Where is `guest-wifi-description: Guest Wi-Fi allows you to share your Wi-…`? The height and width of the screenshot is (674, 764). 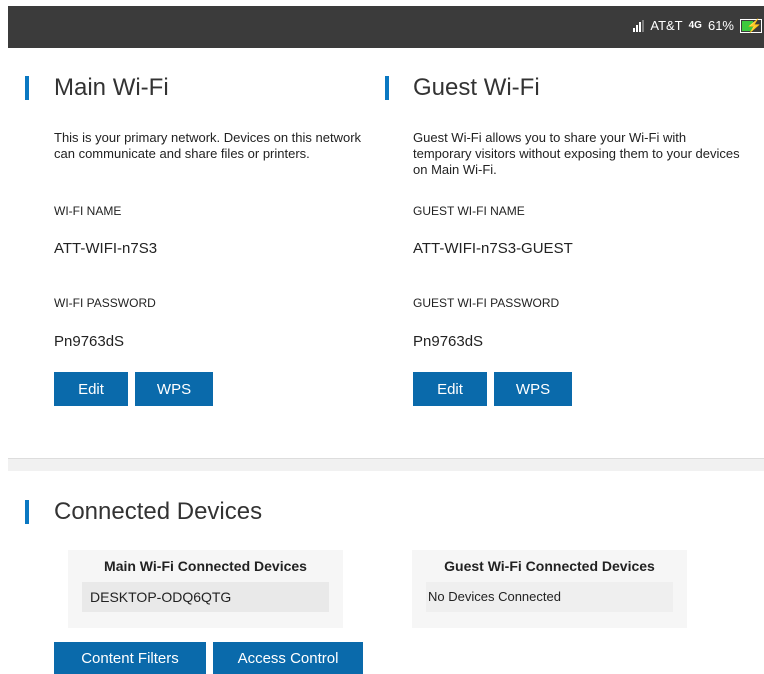
guest-wifi-description: Guest Wi-Fi allows you to share your Wi-… is located at coordinates (576, 153).